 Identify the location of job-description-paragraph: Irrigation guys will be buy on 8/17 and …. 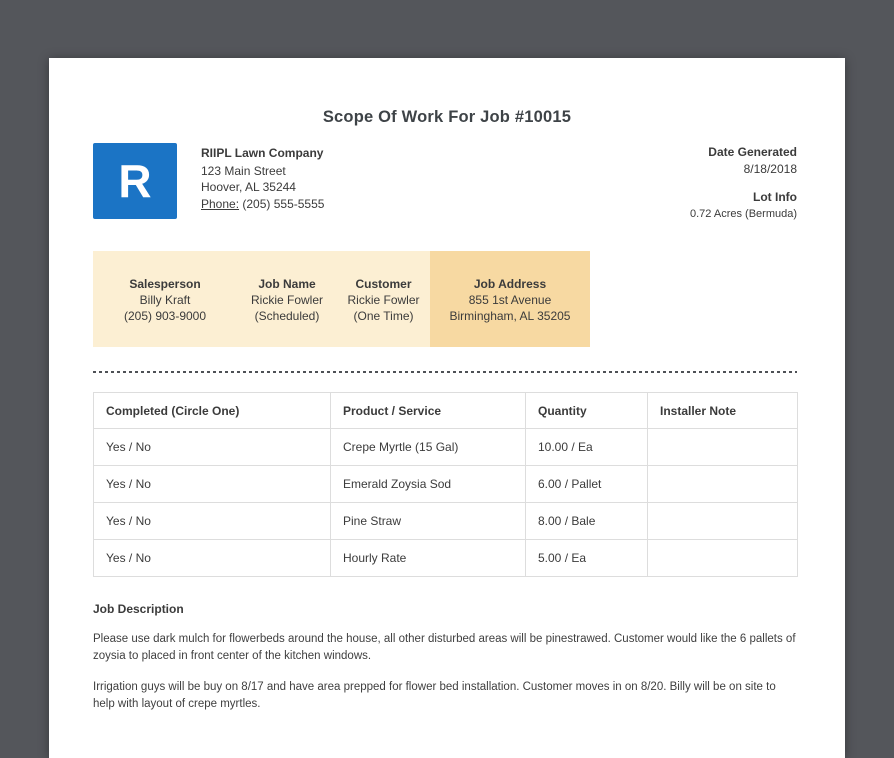
(434, 695).